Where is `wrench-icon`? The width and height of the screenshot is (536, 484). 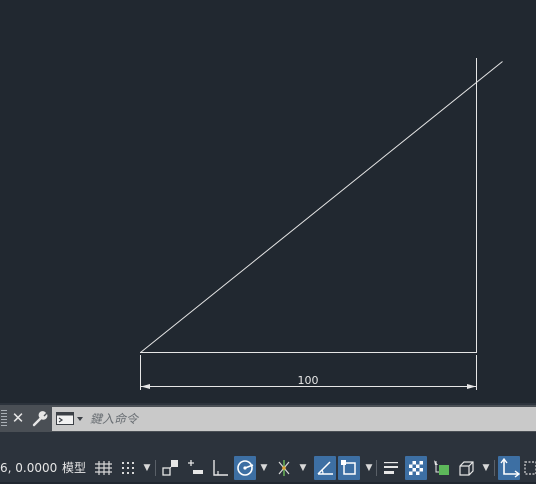
wrench-icon is located at coordinates (40, 419).